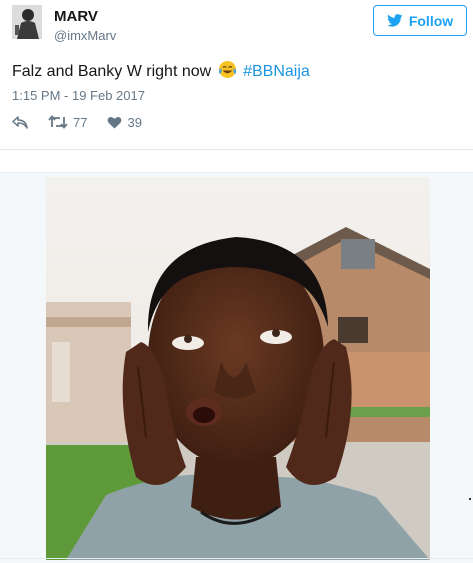  I want to click on bottom-divider, so click(236, 558).